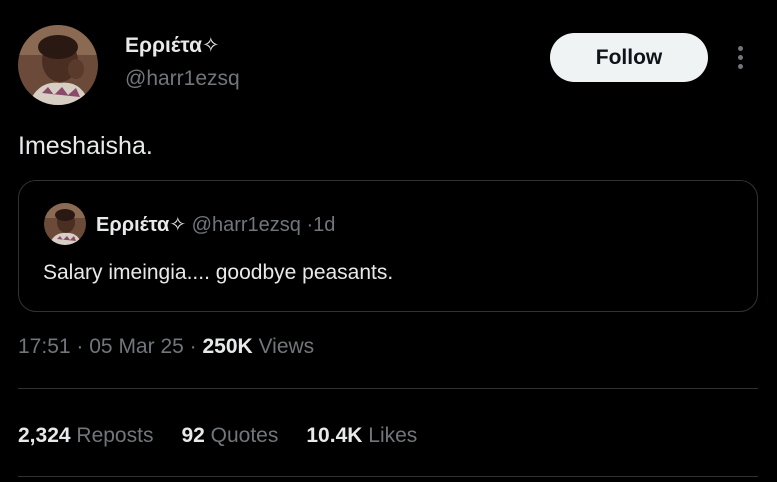 This screenshot has height=482, width=777. I want to click on quotes-count: 92, so click(193, 435).